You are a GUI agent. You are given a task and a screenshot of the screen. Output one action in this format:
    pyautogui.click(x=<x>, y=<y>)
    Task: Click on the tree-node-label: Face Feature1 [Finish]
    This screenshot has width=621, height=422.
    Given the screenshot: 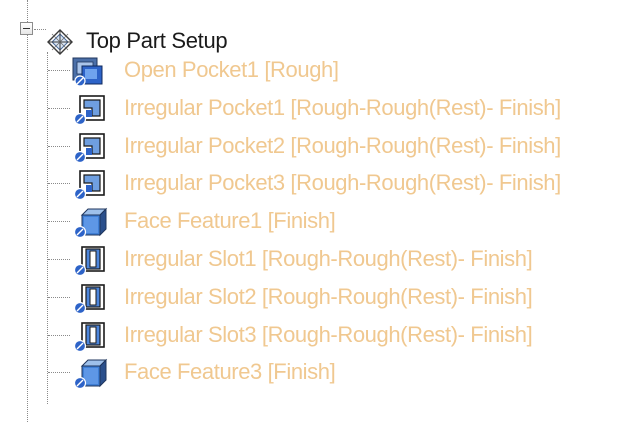 What is the action you would take?
    pyautogui.click(x=230, y=221)
    